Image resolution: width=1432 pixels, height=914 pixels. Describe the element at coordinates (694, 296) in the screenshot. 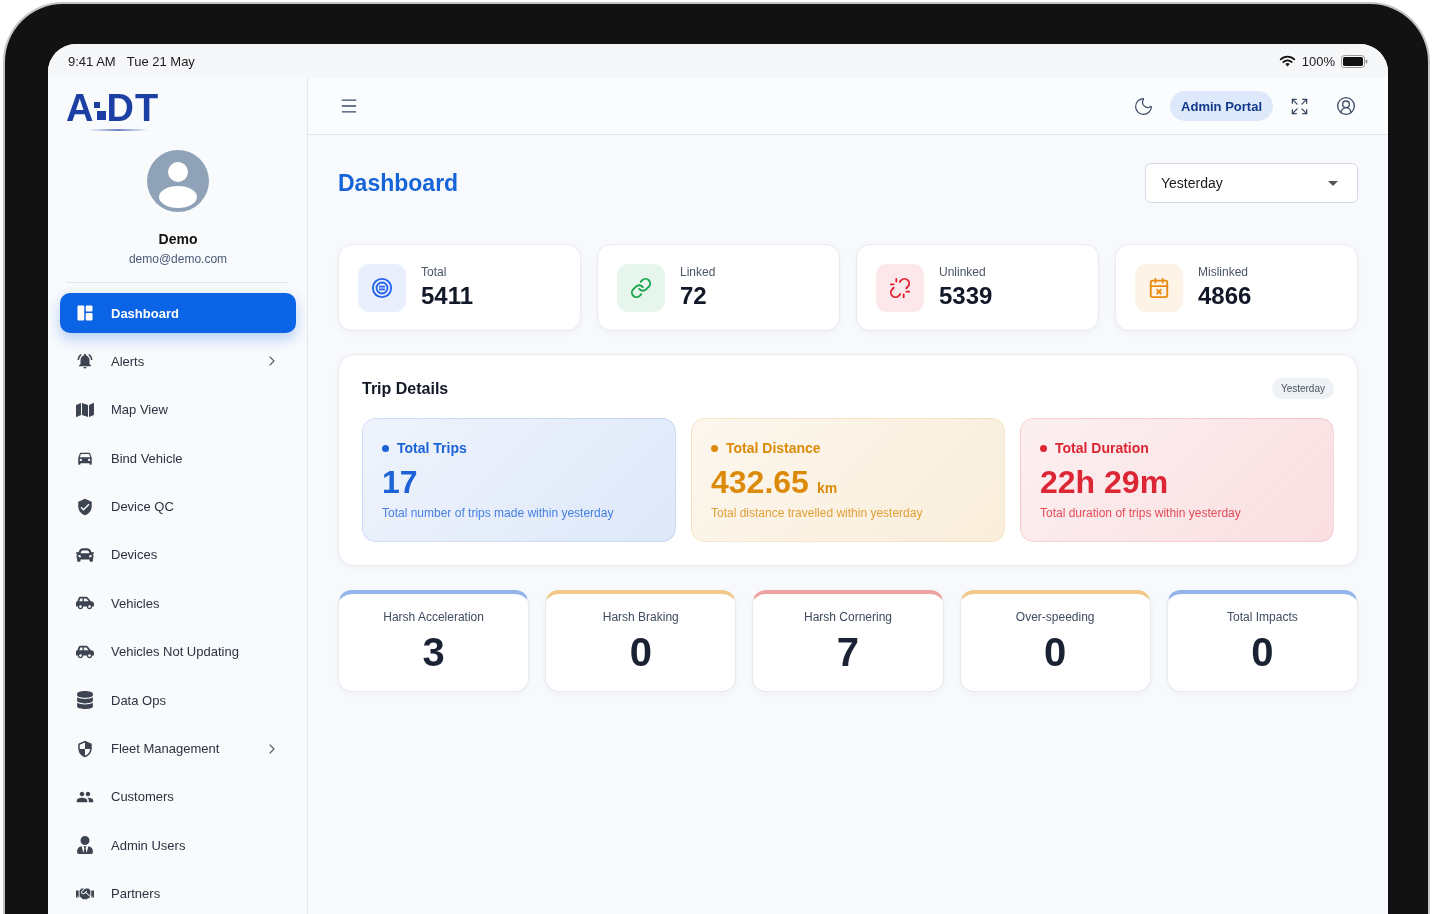

I see `stat-value: 72` at that location.